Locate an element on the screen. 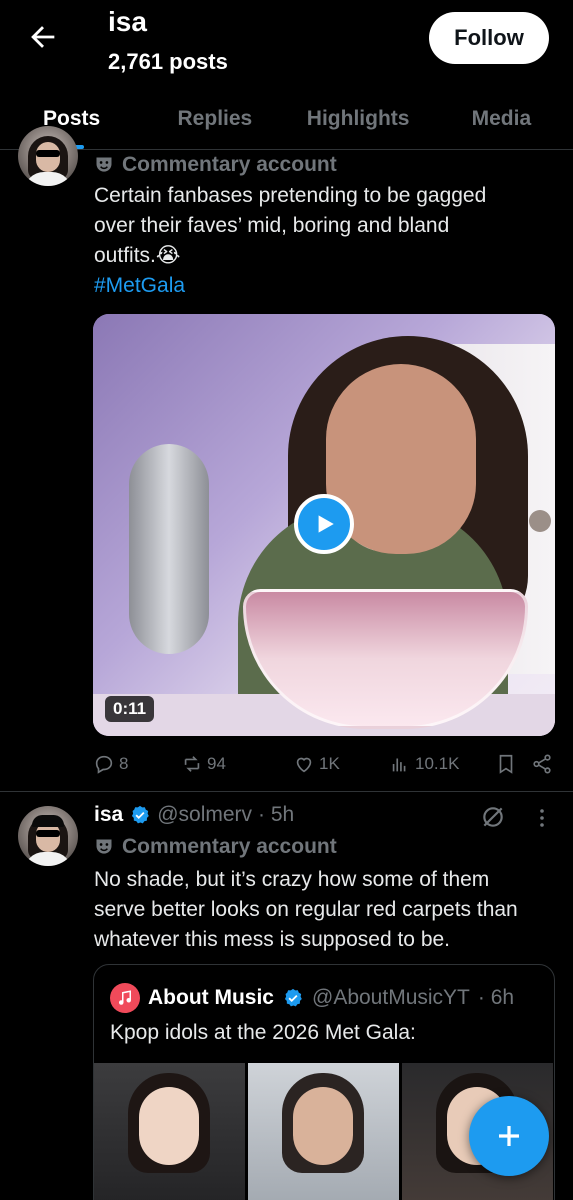 This screenshot has width=573, height=1200. reply-icon is located at coordinates (104, 764).